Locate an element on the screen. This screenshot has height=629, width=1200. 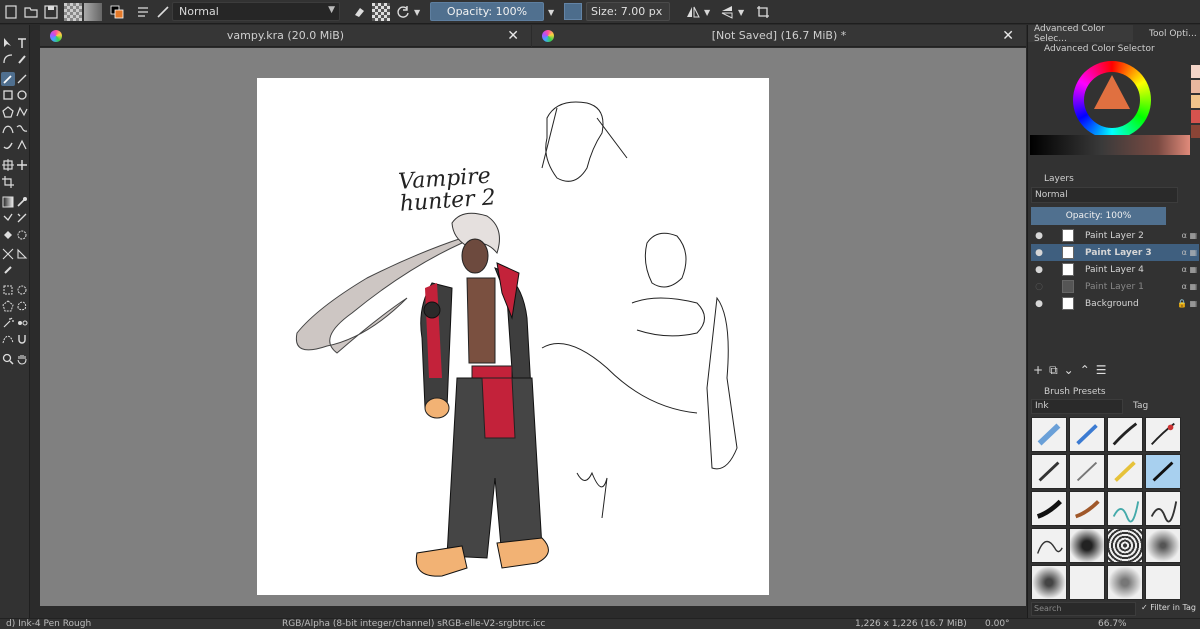
lock-icon: 🔒 ▦ is located at coordinates (1187, 303).